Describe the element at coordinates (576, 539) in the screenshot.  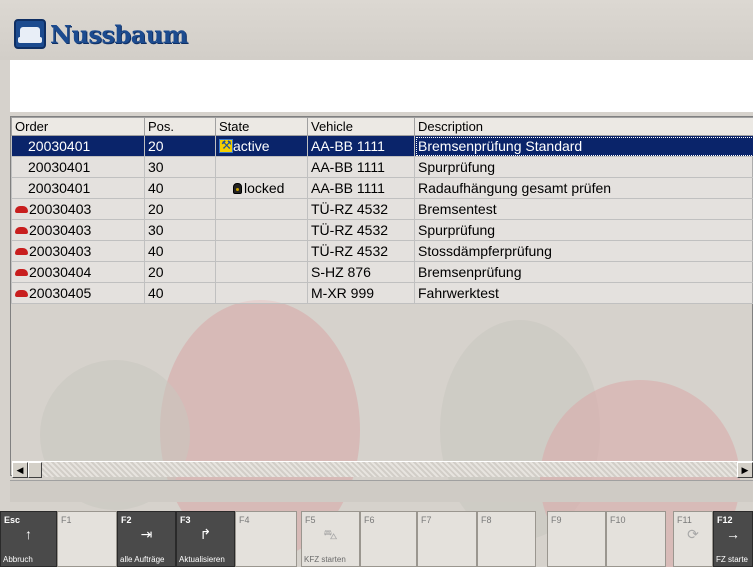
I see `fkey-f9-button: F9` at that location.